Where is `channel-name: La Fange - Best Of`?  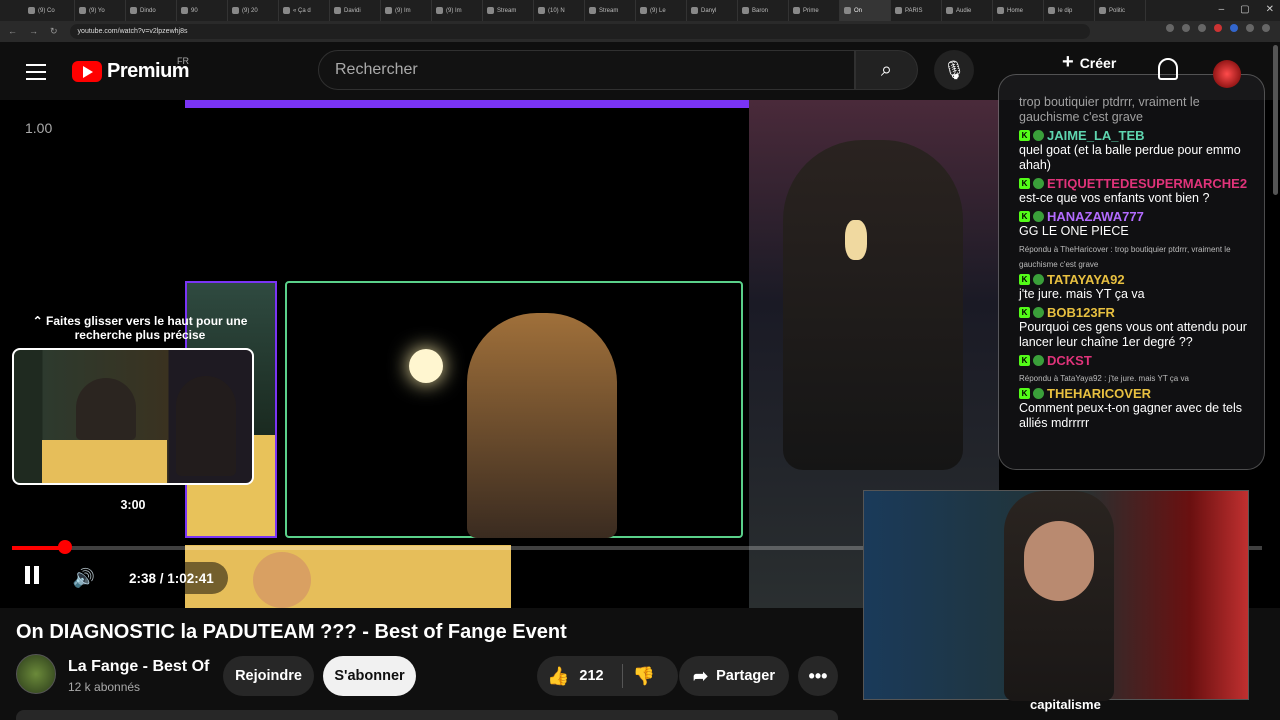 channel-name: La Fange - Best Of is located at coordinates (138, 667).